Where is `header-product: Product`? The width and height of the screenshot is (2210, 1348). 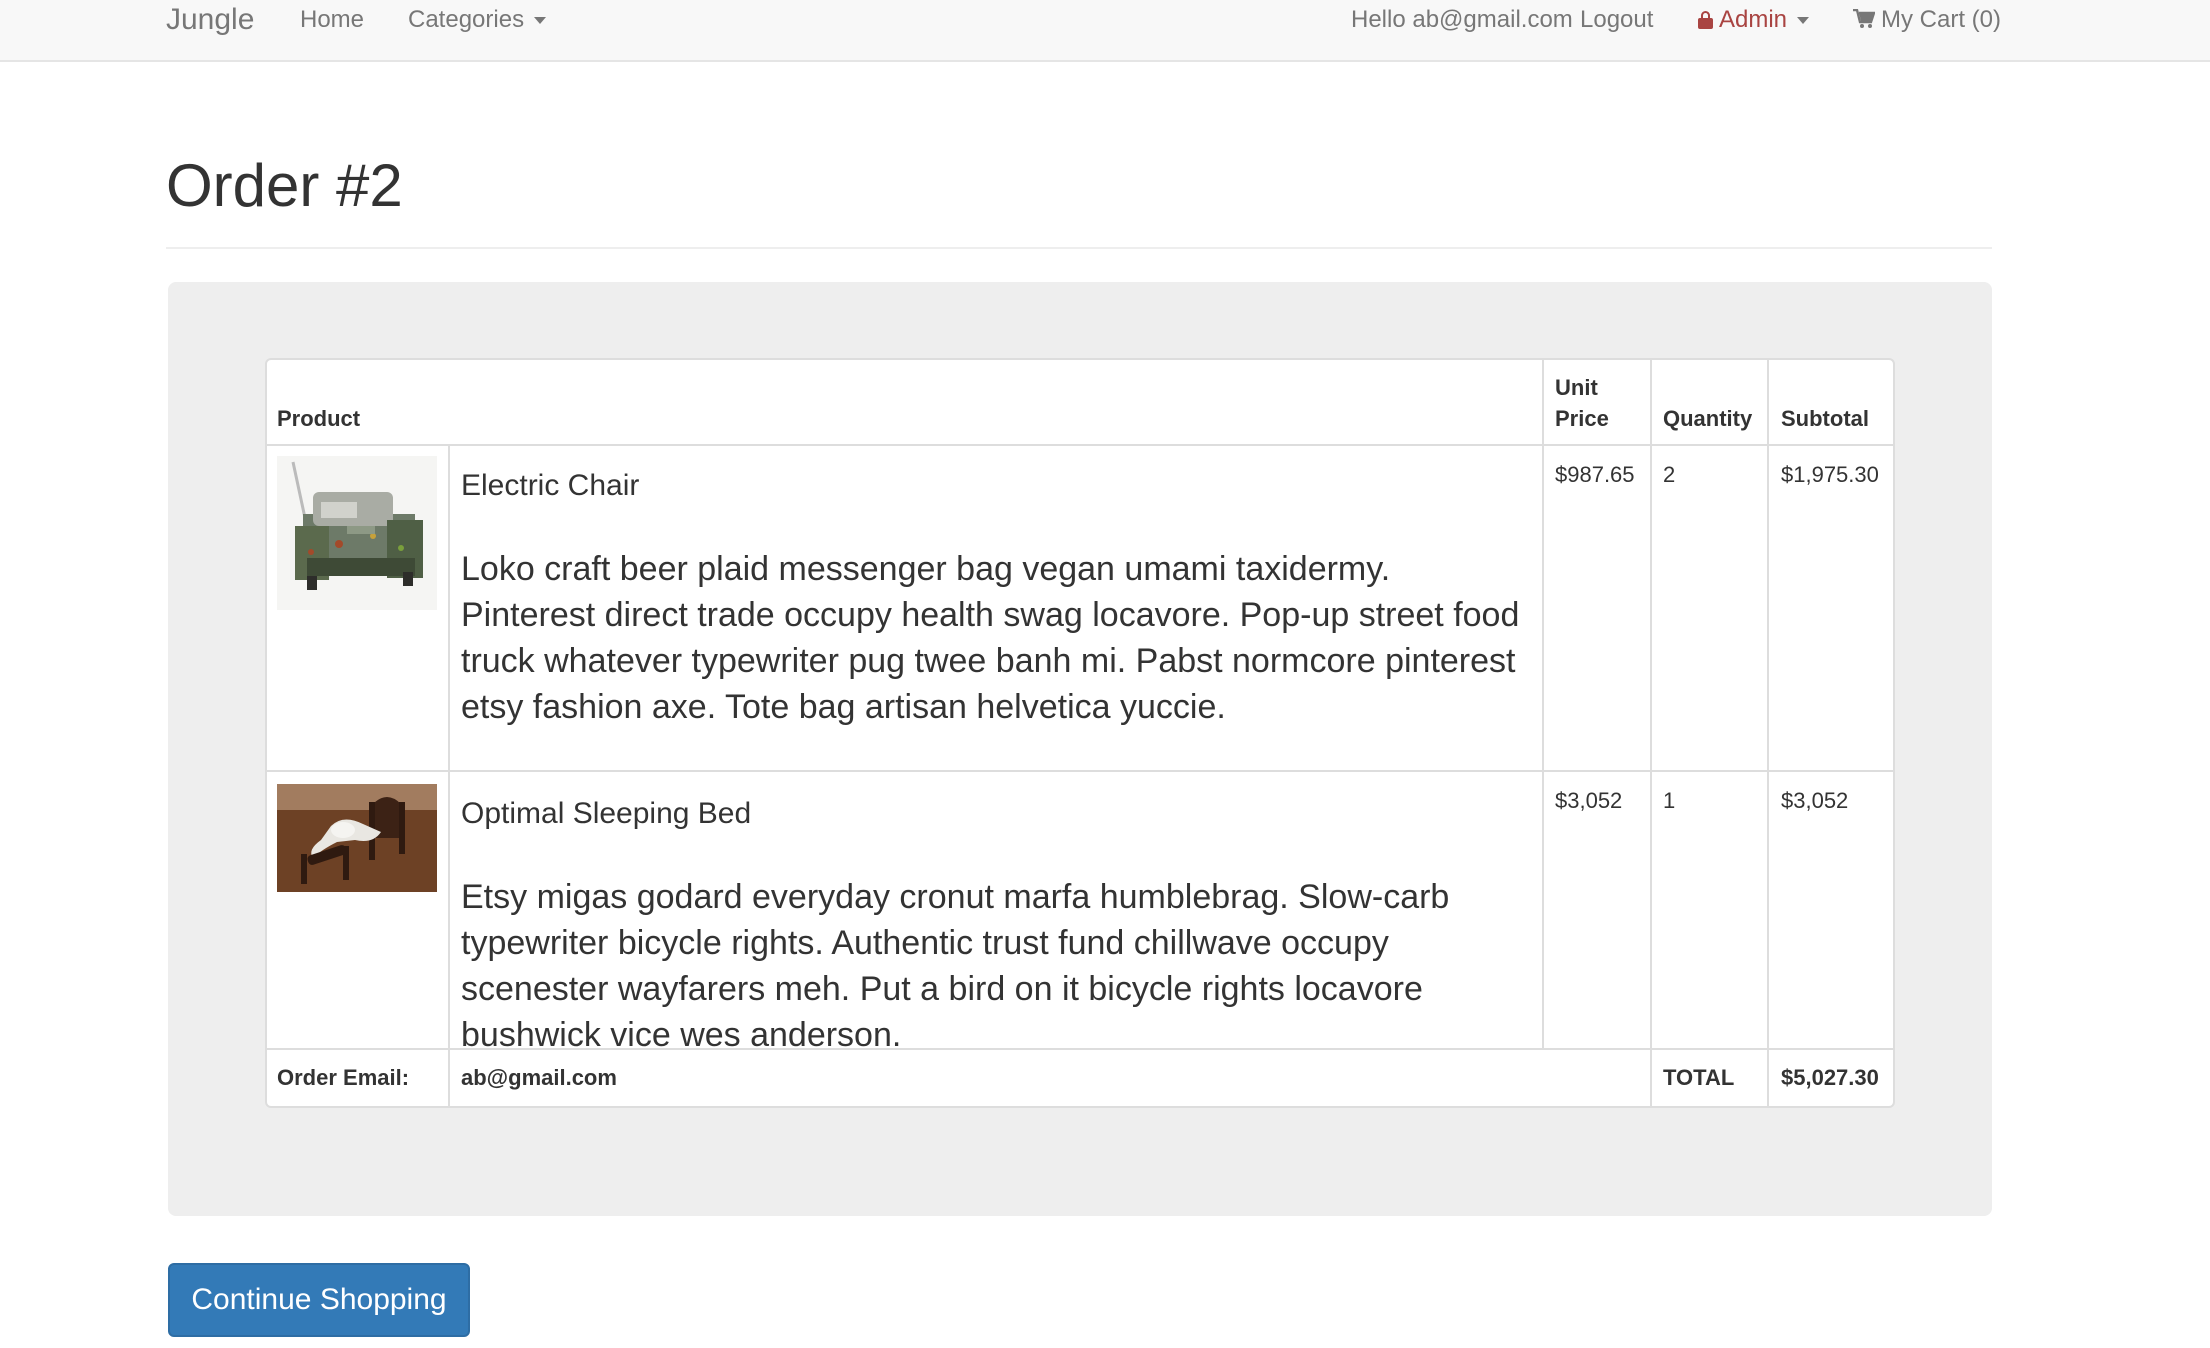
header-product: Product is located at coordinates (319, 418).